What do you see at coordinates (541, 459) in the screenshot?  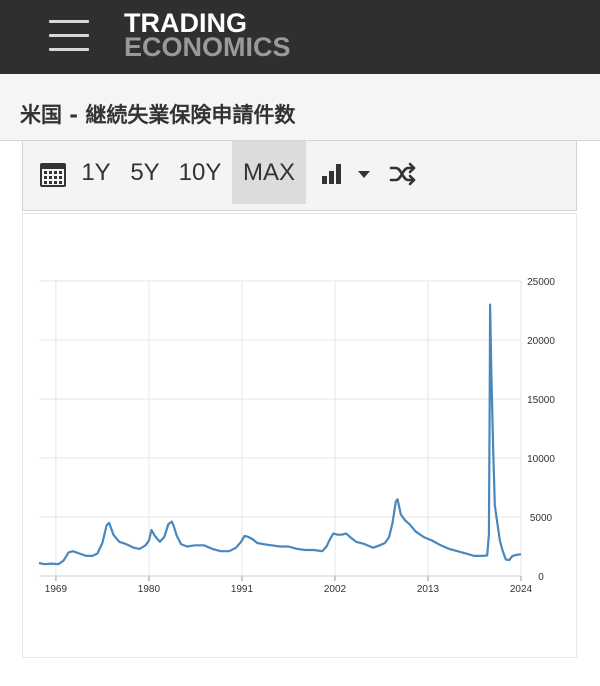 I see `y-tick-label: 10000` at bounding box center [541, 459].